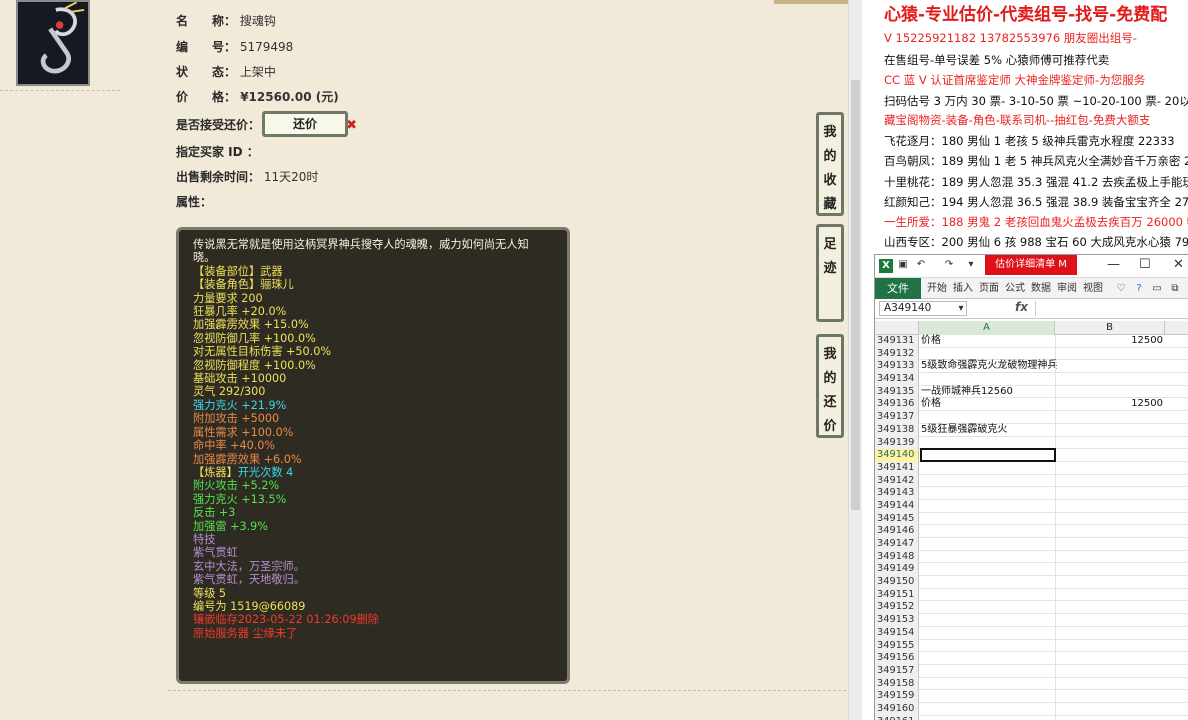 This screenshot has width=1188, height=720. I want to click on sheet-row: 349148, so click(1031, 557).